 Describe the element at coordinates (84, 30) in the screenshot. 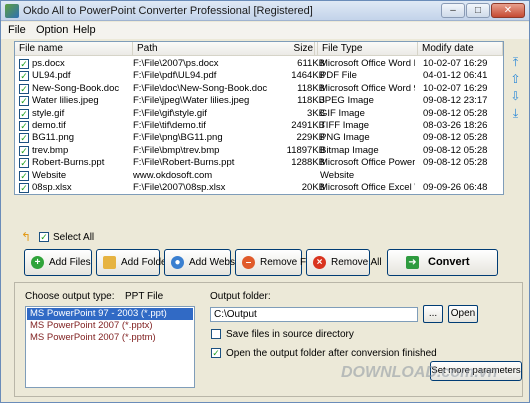

I see `menu-help: Help` at that location.